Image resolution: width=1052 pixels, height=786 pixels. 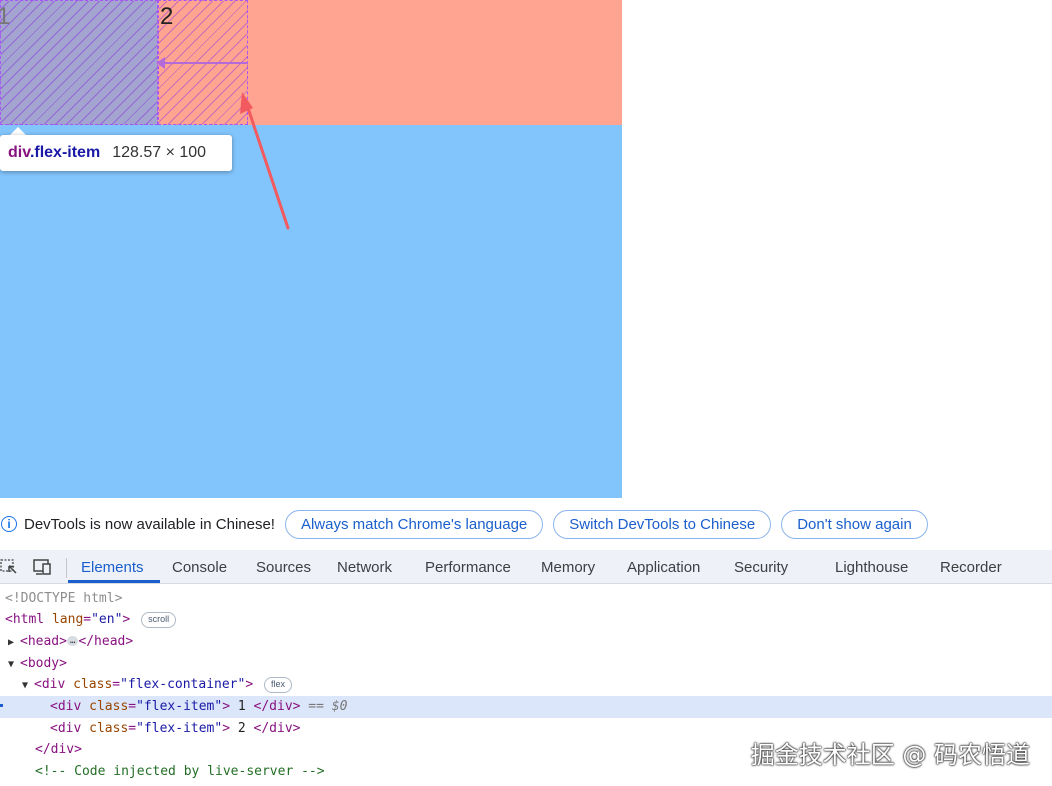 I want to click on info-icon: i, so click(x=9, y=524).